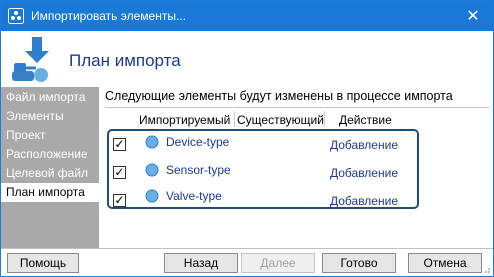  What do you see at coordinates (278, 263) in the screenshot?
I see `next-button: Далее` at bounding box center [278, 263].